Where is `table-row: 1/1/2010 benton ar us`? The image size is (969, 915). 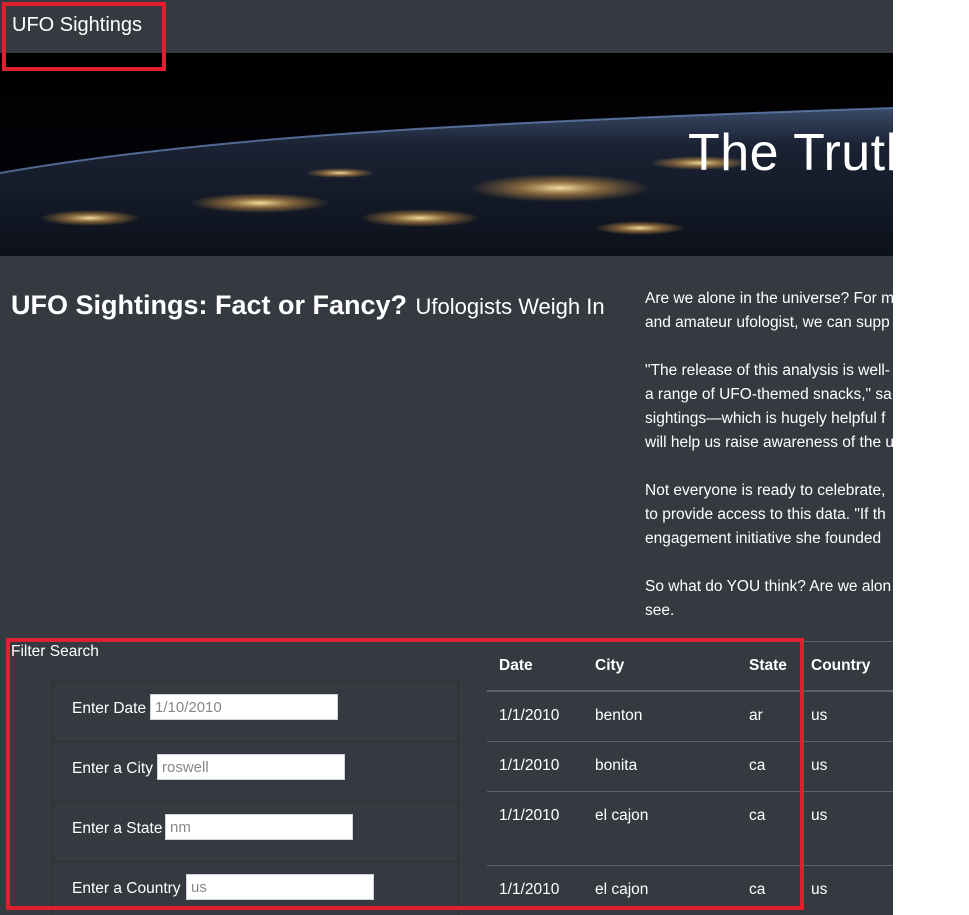
table-row: 1/1/2010 benton ar us is located at coordinates (690, 716).